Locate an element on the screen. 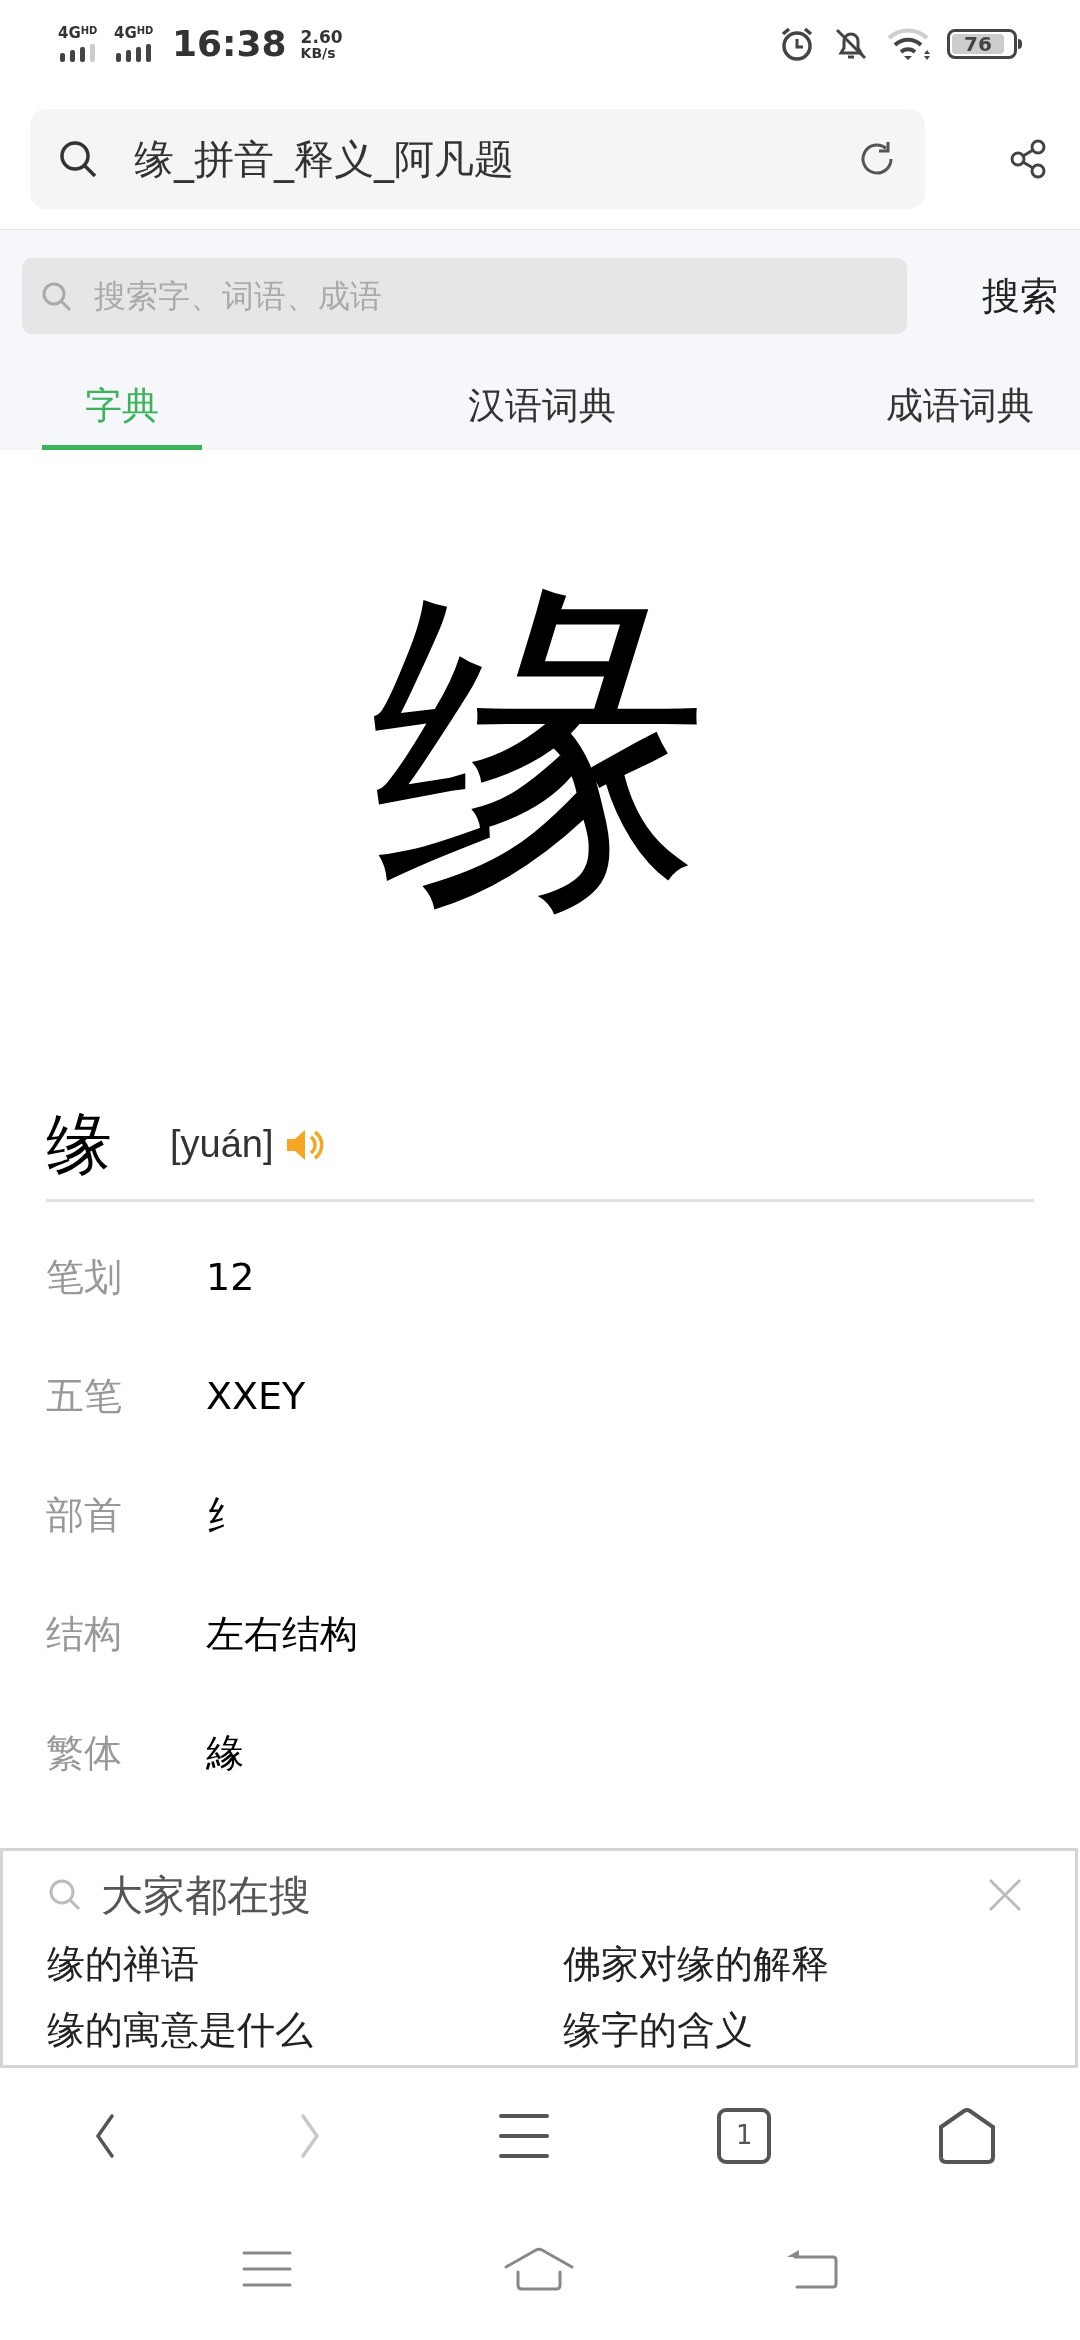 The image size is (1080, 2340). detail-label: 部首 is located at coordinates (84, 1515).